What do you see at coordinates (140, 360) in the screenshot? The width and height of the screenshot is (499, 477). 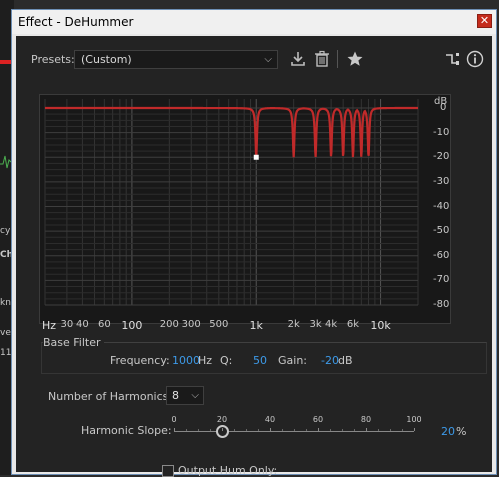 I see `frequency-label: Frequency:` at bounding box center [140, 360].